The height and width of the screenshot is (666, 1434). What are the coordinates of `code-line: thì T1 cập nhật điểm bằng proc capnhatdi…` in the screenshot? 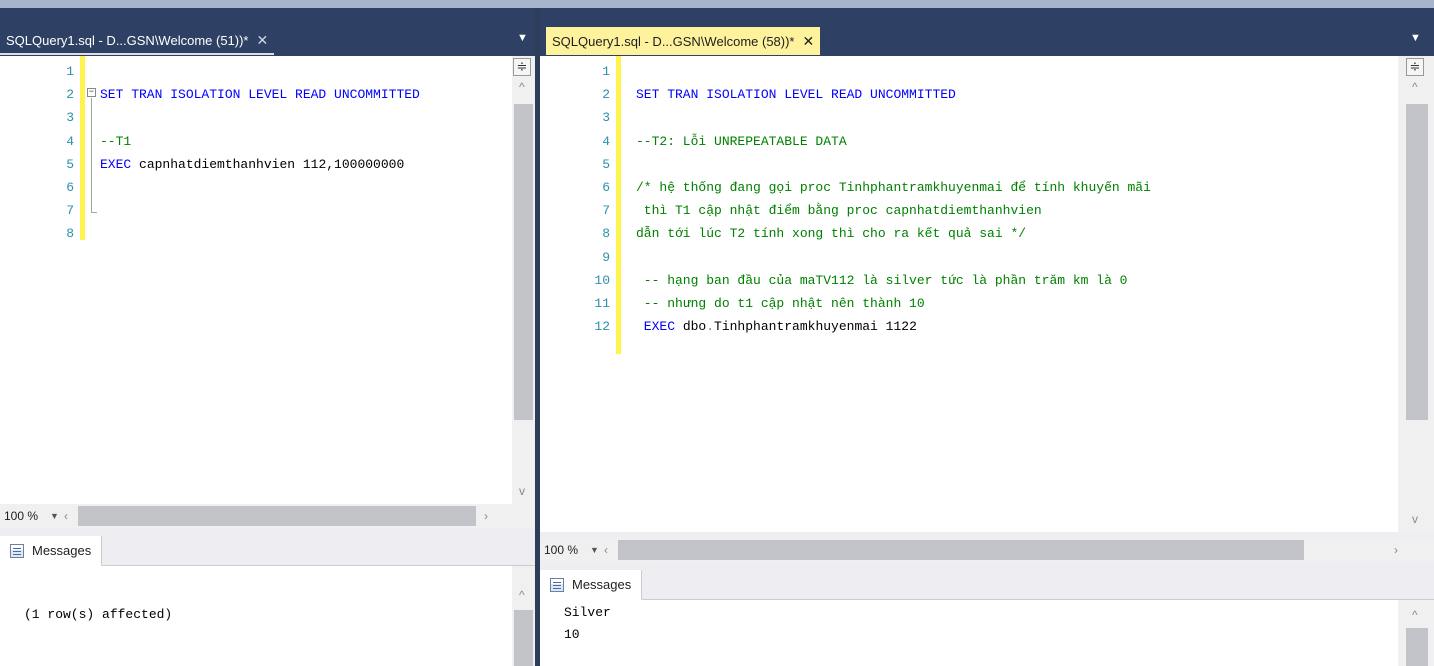 It's located at (893, 210).